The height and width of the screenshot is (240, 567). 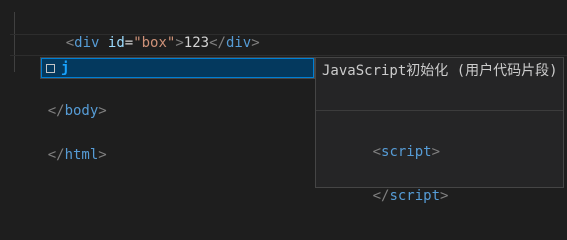 What do you see at coordinates (146, 30) in the screenshot?
I see `code-line-div: <div id="box">123</div>` at bounding box center [146, 30].